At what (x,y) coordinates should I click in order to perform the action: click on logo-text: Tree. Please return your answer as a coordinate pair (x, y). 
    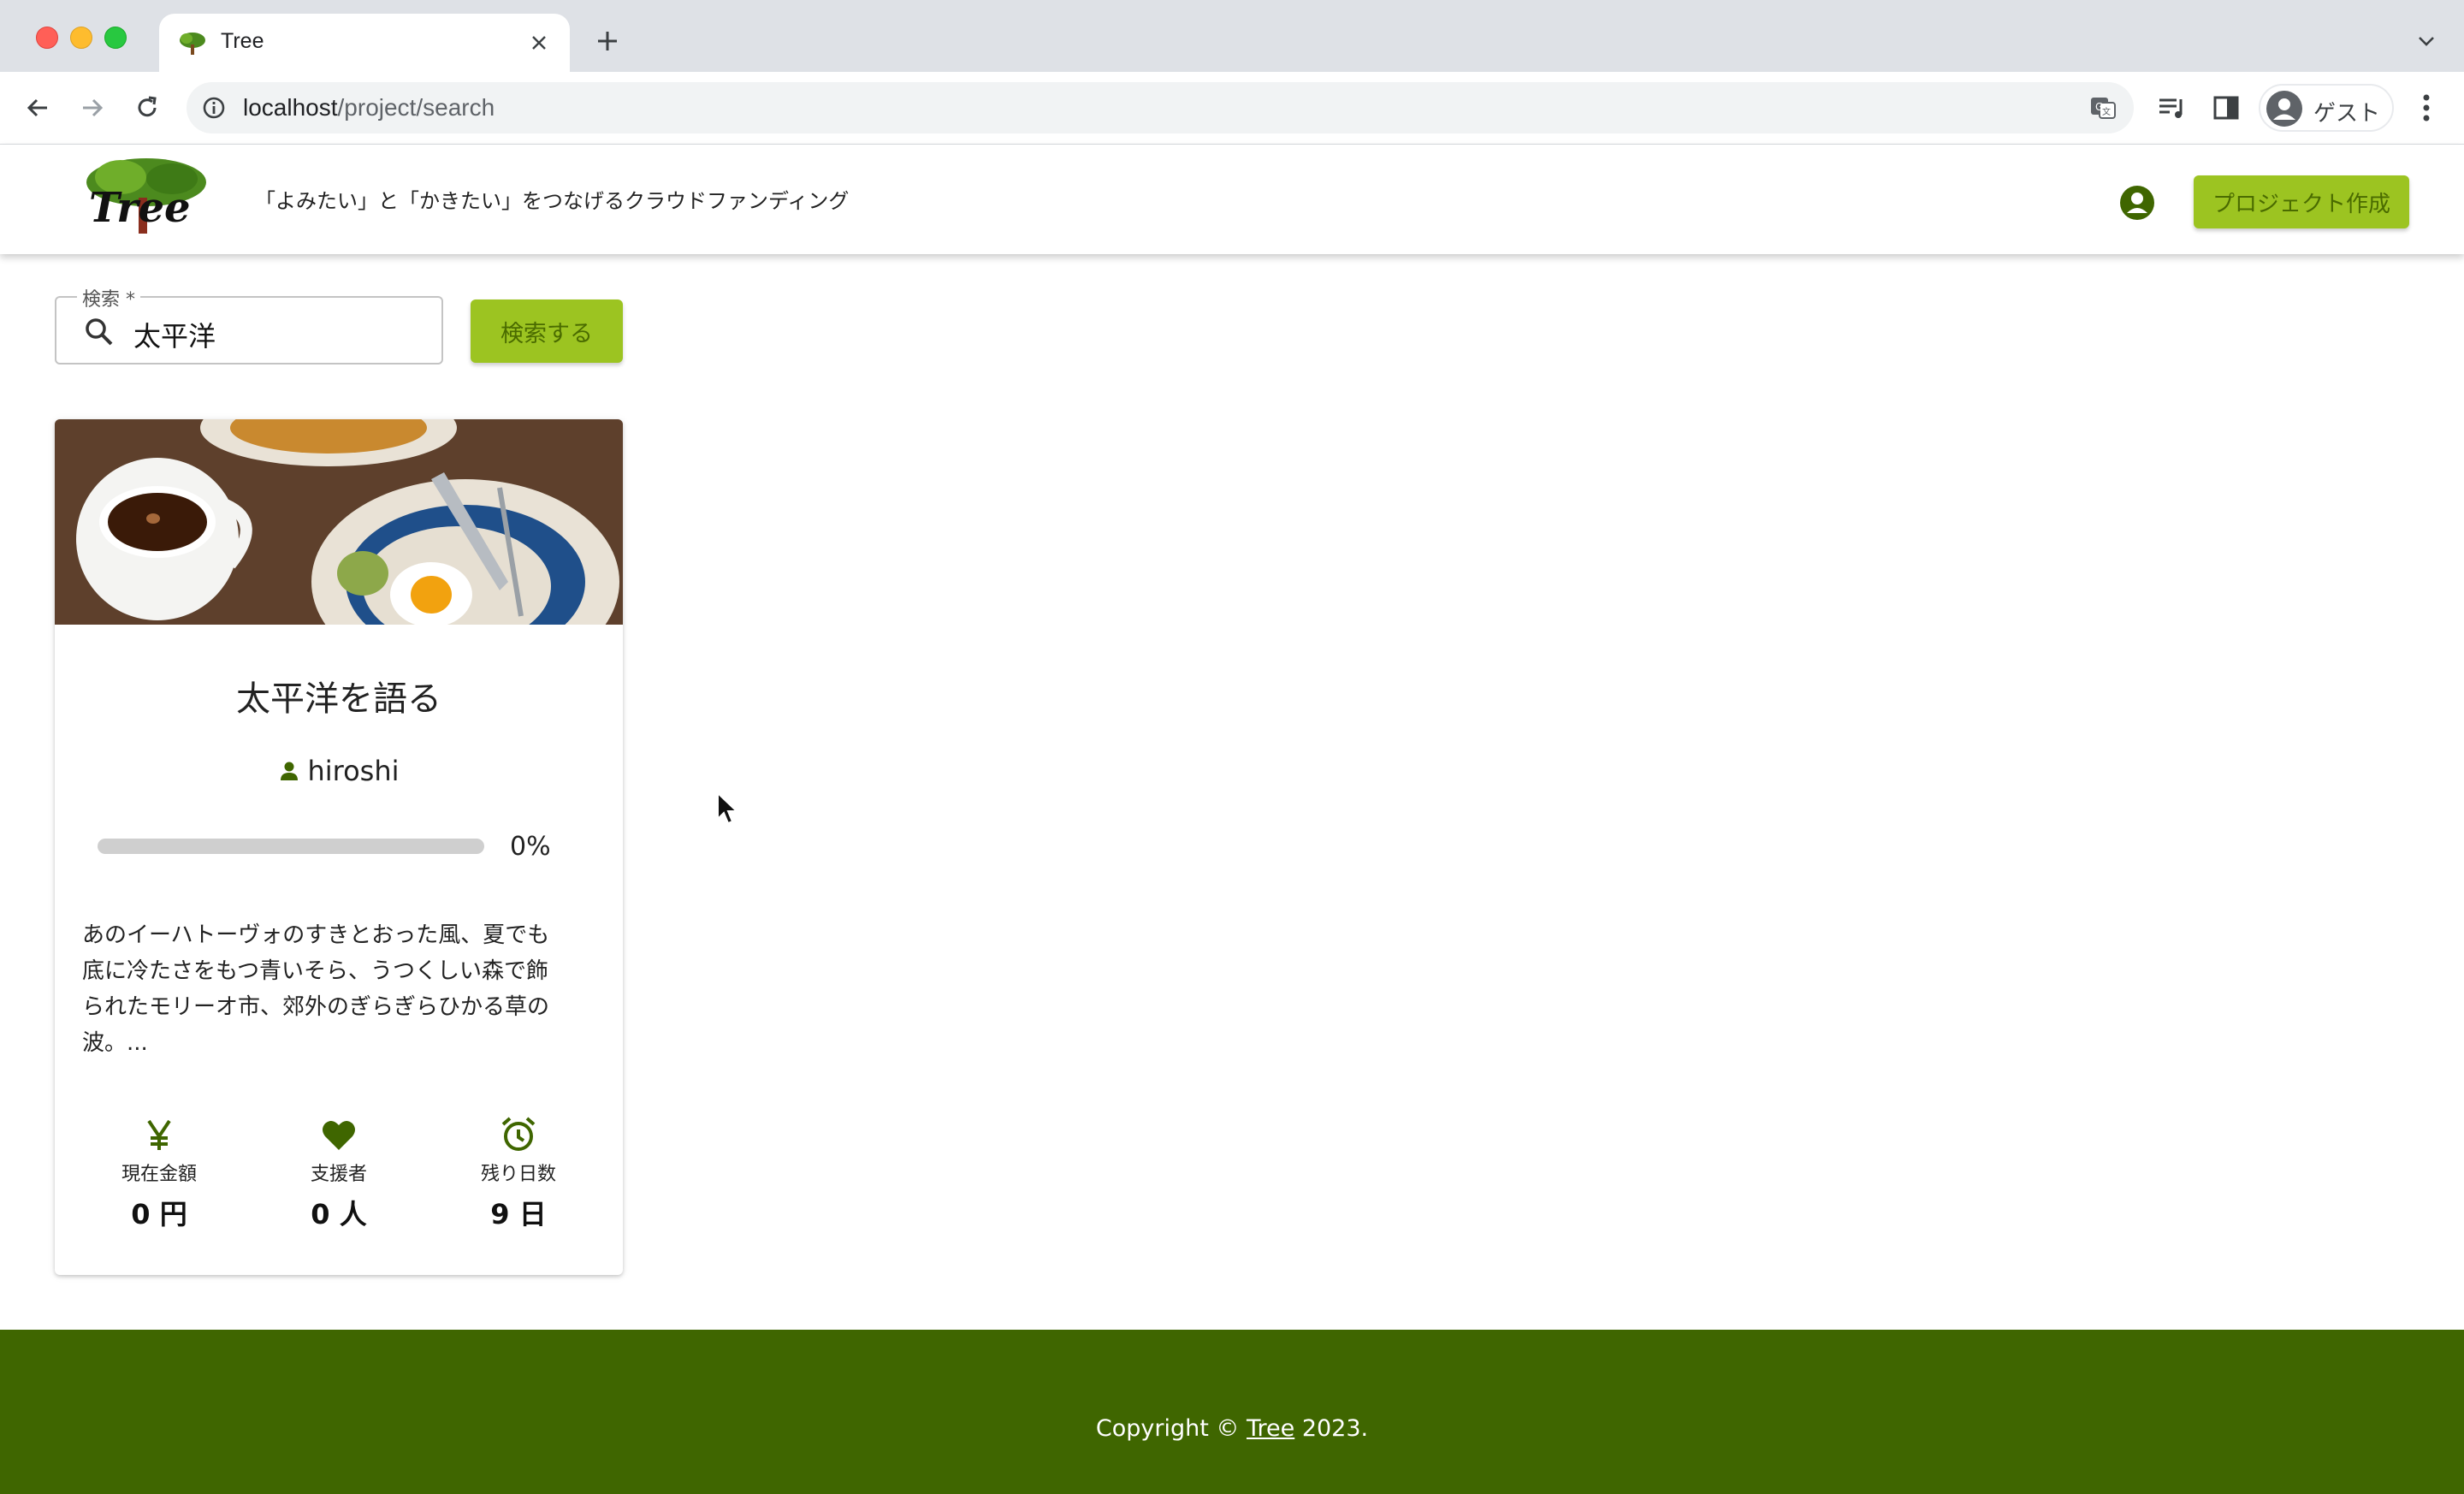
    Looking at the image, I should click on (140, 208).